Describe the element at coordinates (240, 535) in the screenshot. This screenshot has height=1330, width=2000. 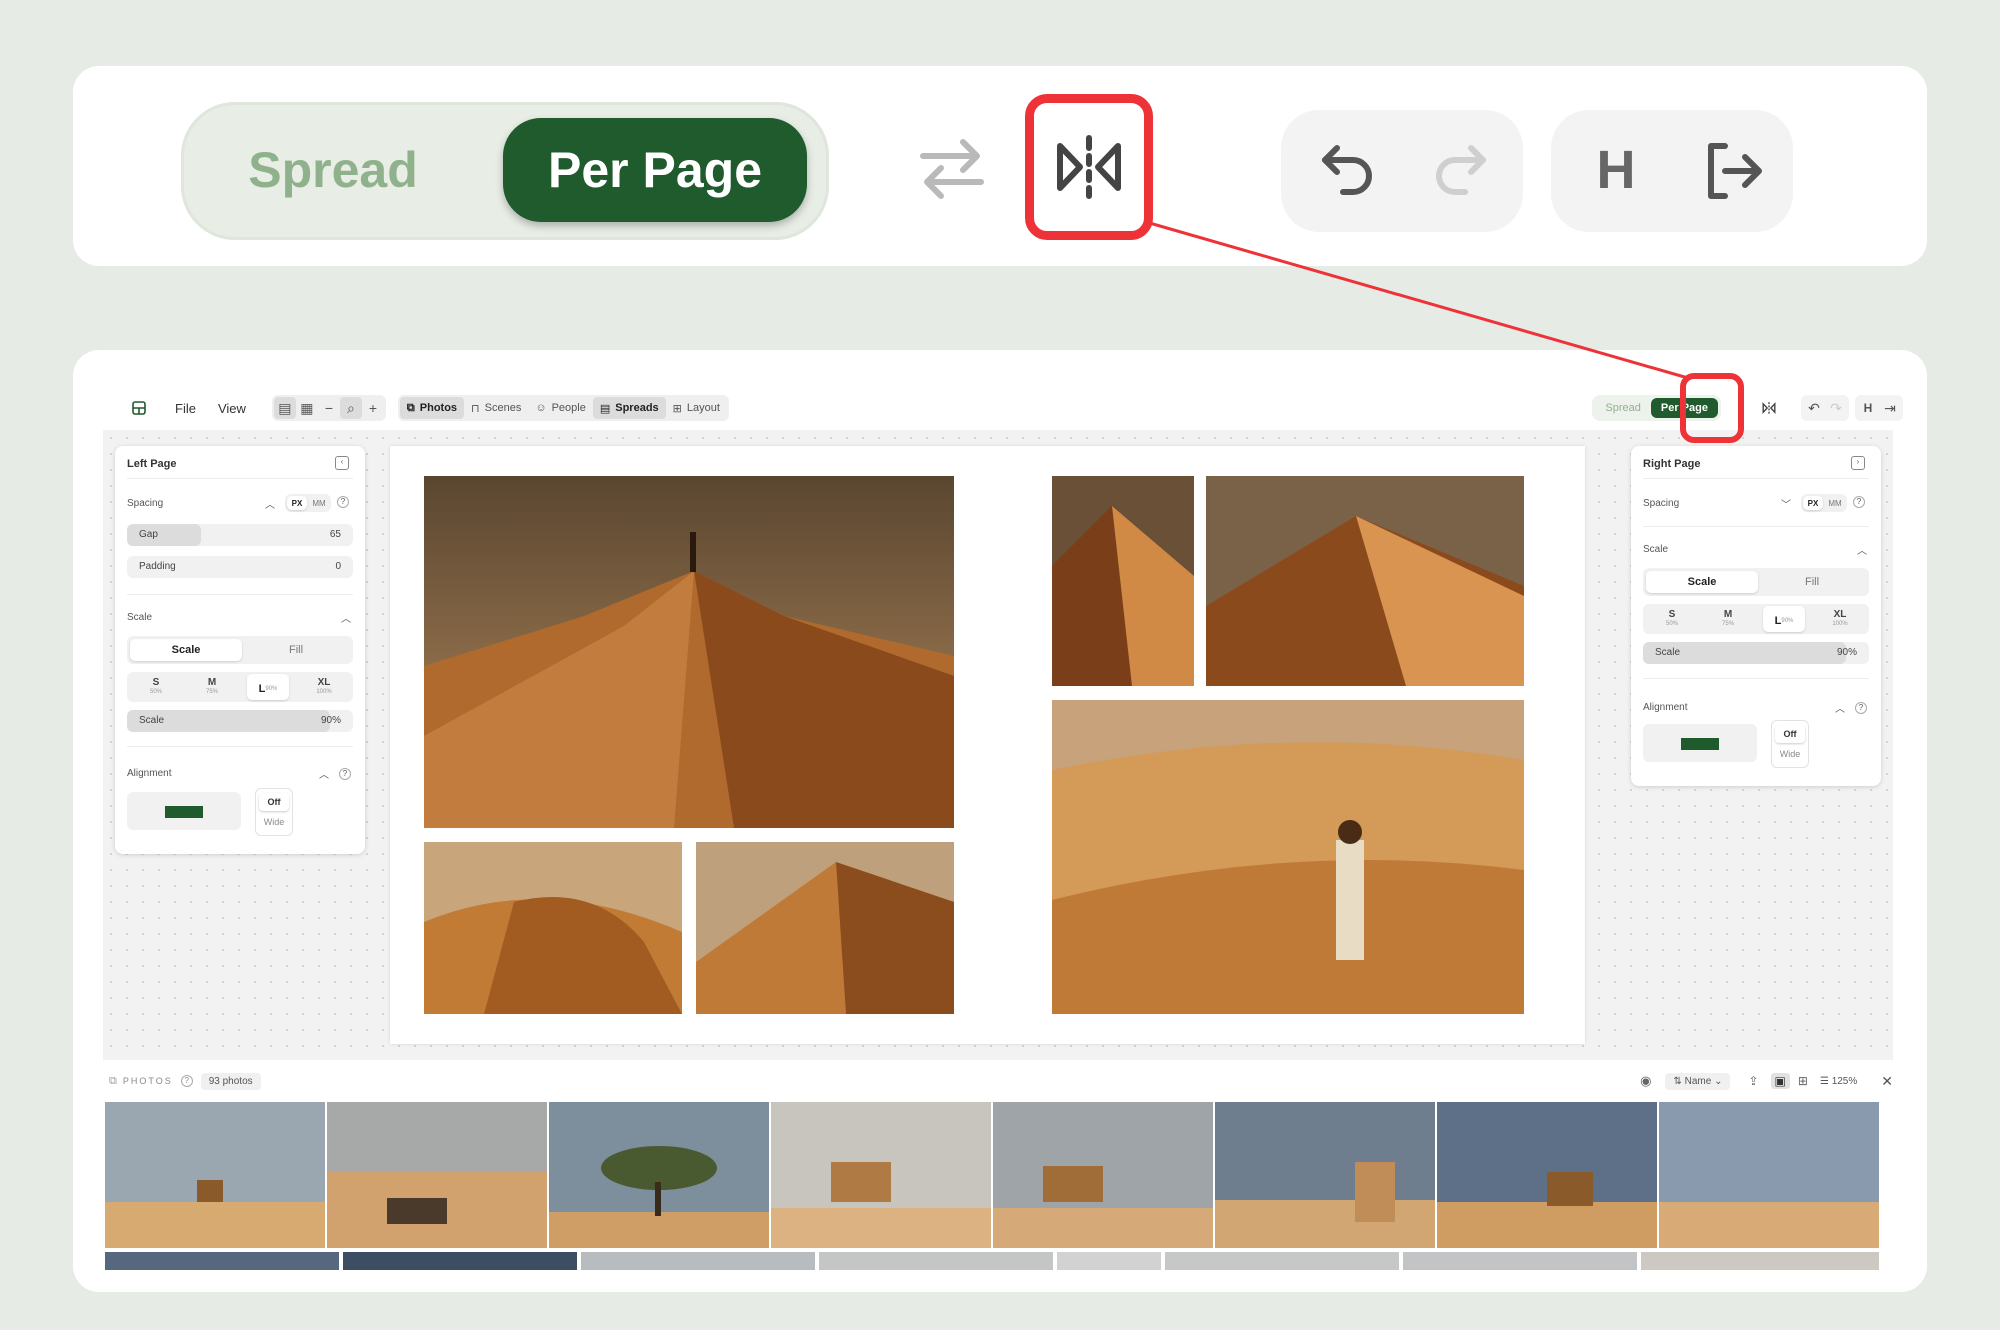
I see `gap-slider: Gap 65` at that location.